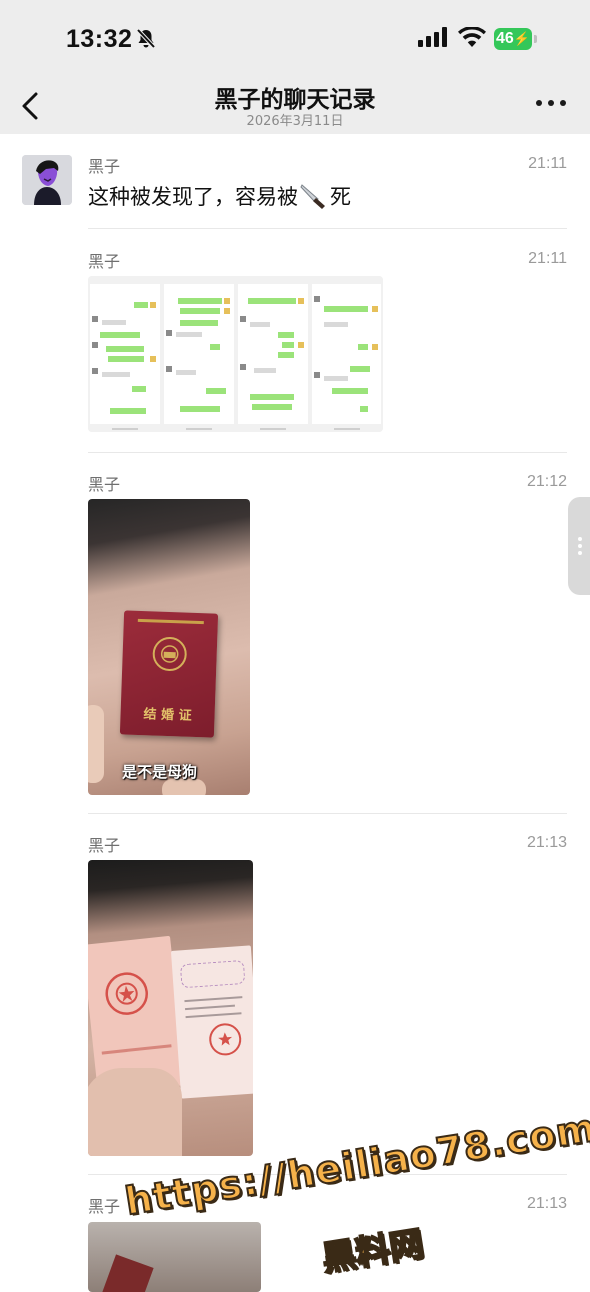 The width and height of the screenshot is (590, 1292). I want to click on avatar-portrait-icon, so click(47, 180).